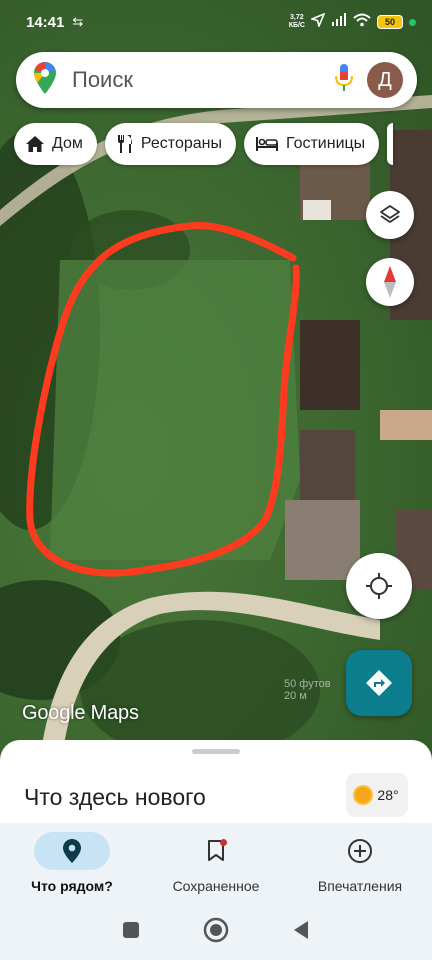 The height and width of the screenshot is (960, 432). Describe the element at coordinates (55, 144) in the screenshot. I see `chip-home: Дом` at that location.